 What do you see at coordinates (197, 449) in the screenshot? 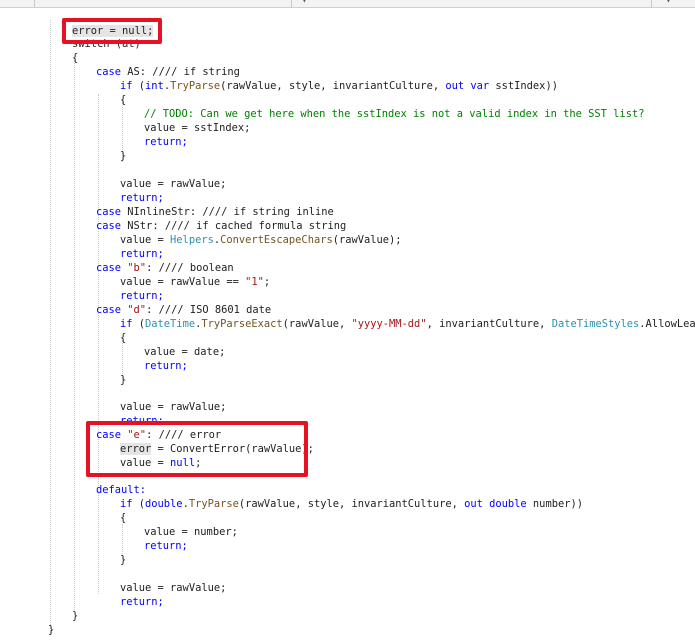
I see `highlight-box-case-e` at bounding box center [197, 449].